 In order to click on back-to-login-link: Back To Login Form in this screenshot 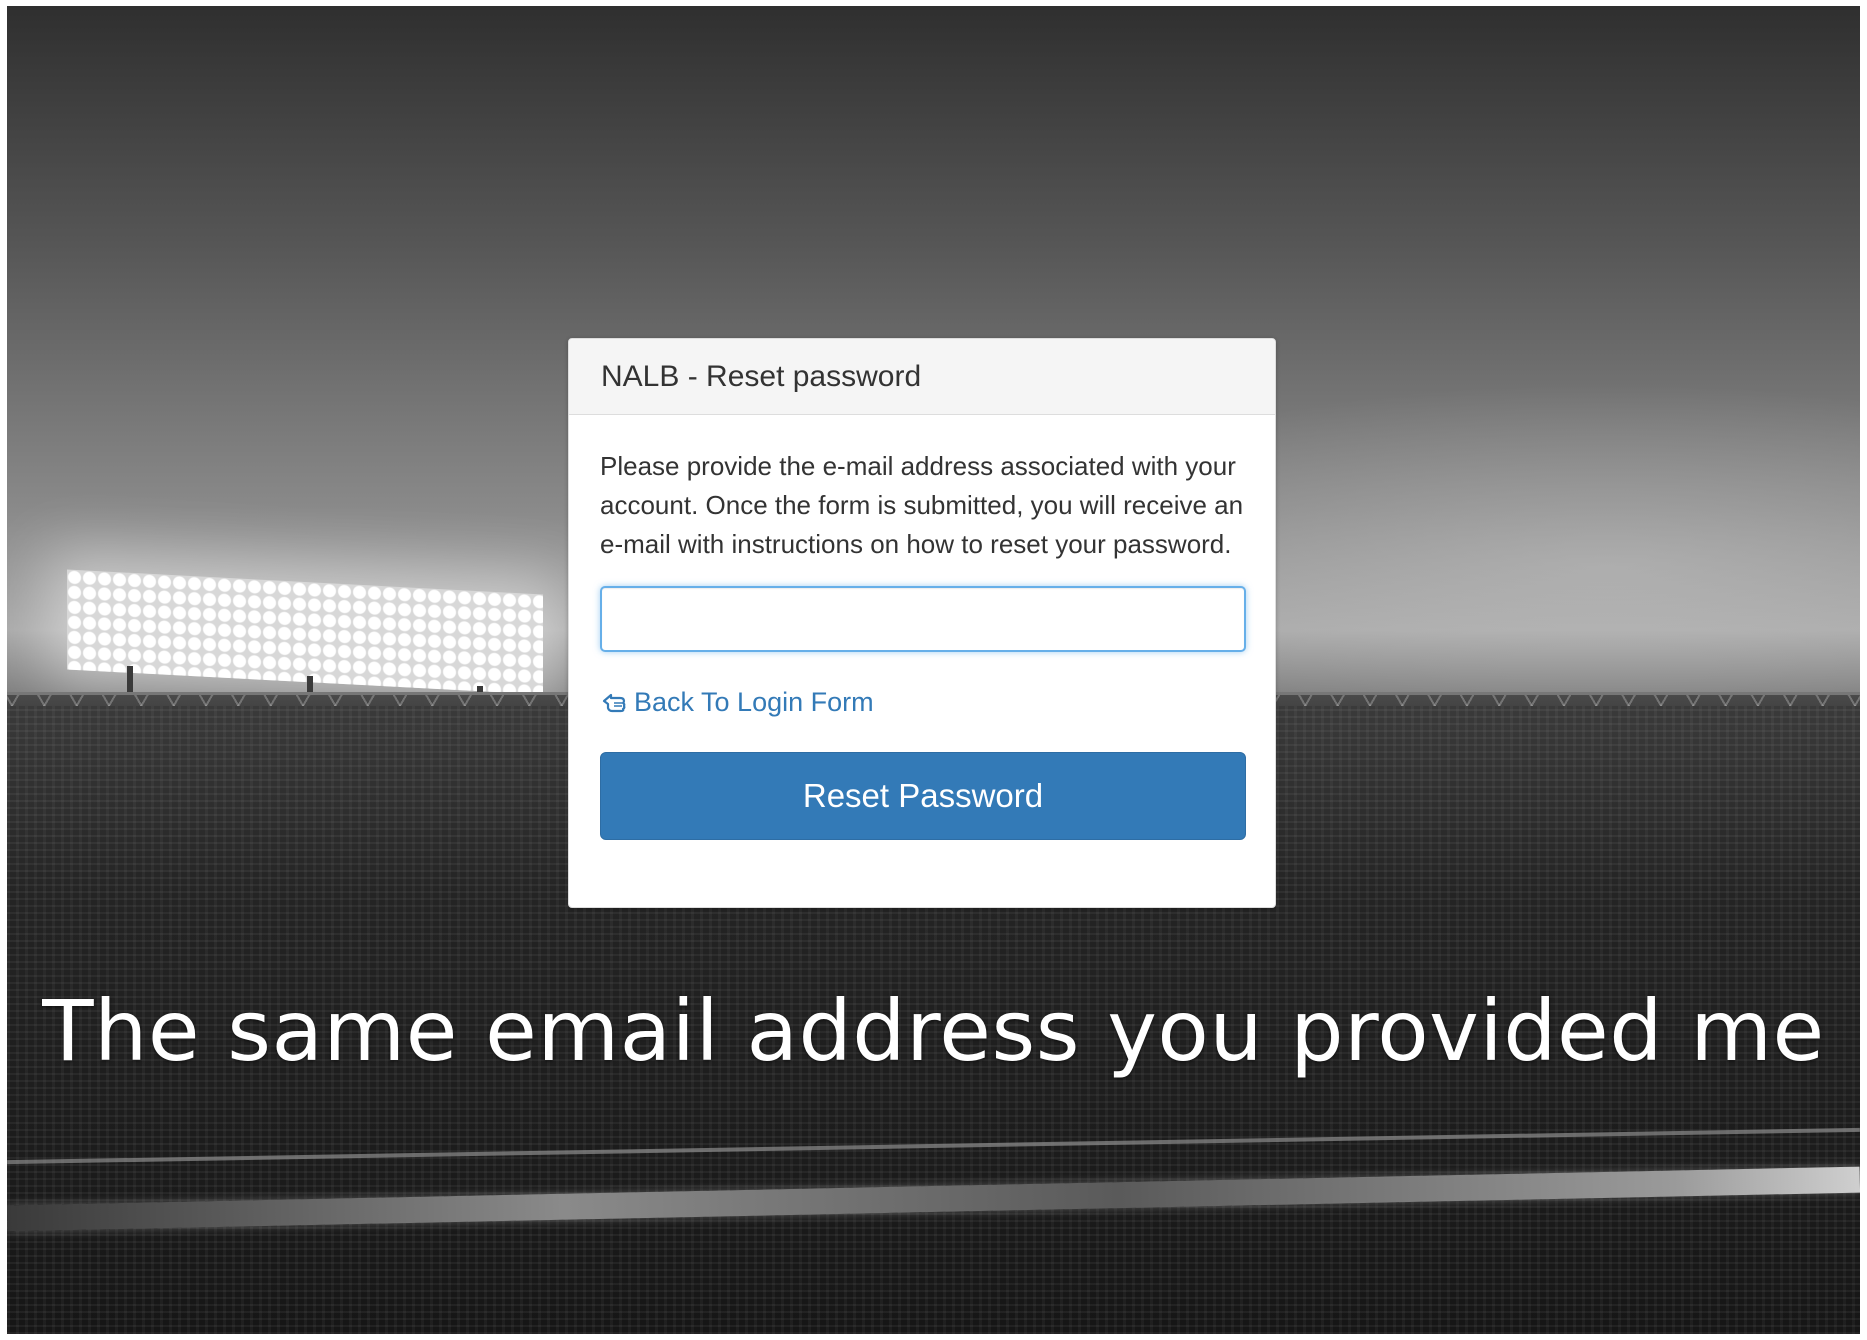, I will do `click(922, 702)`.